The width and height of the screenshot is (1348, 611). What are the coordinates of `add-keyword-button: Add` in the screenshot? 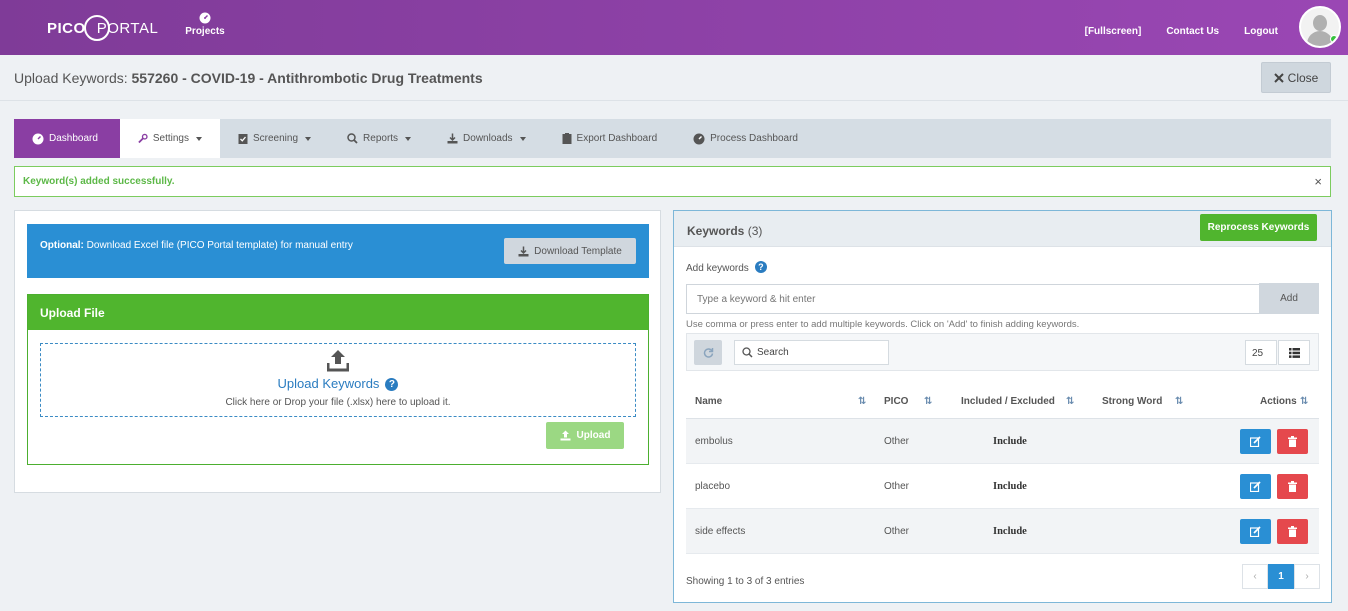 It's located at (1289, 298).